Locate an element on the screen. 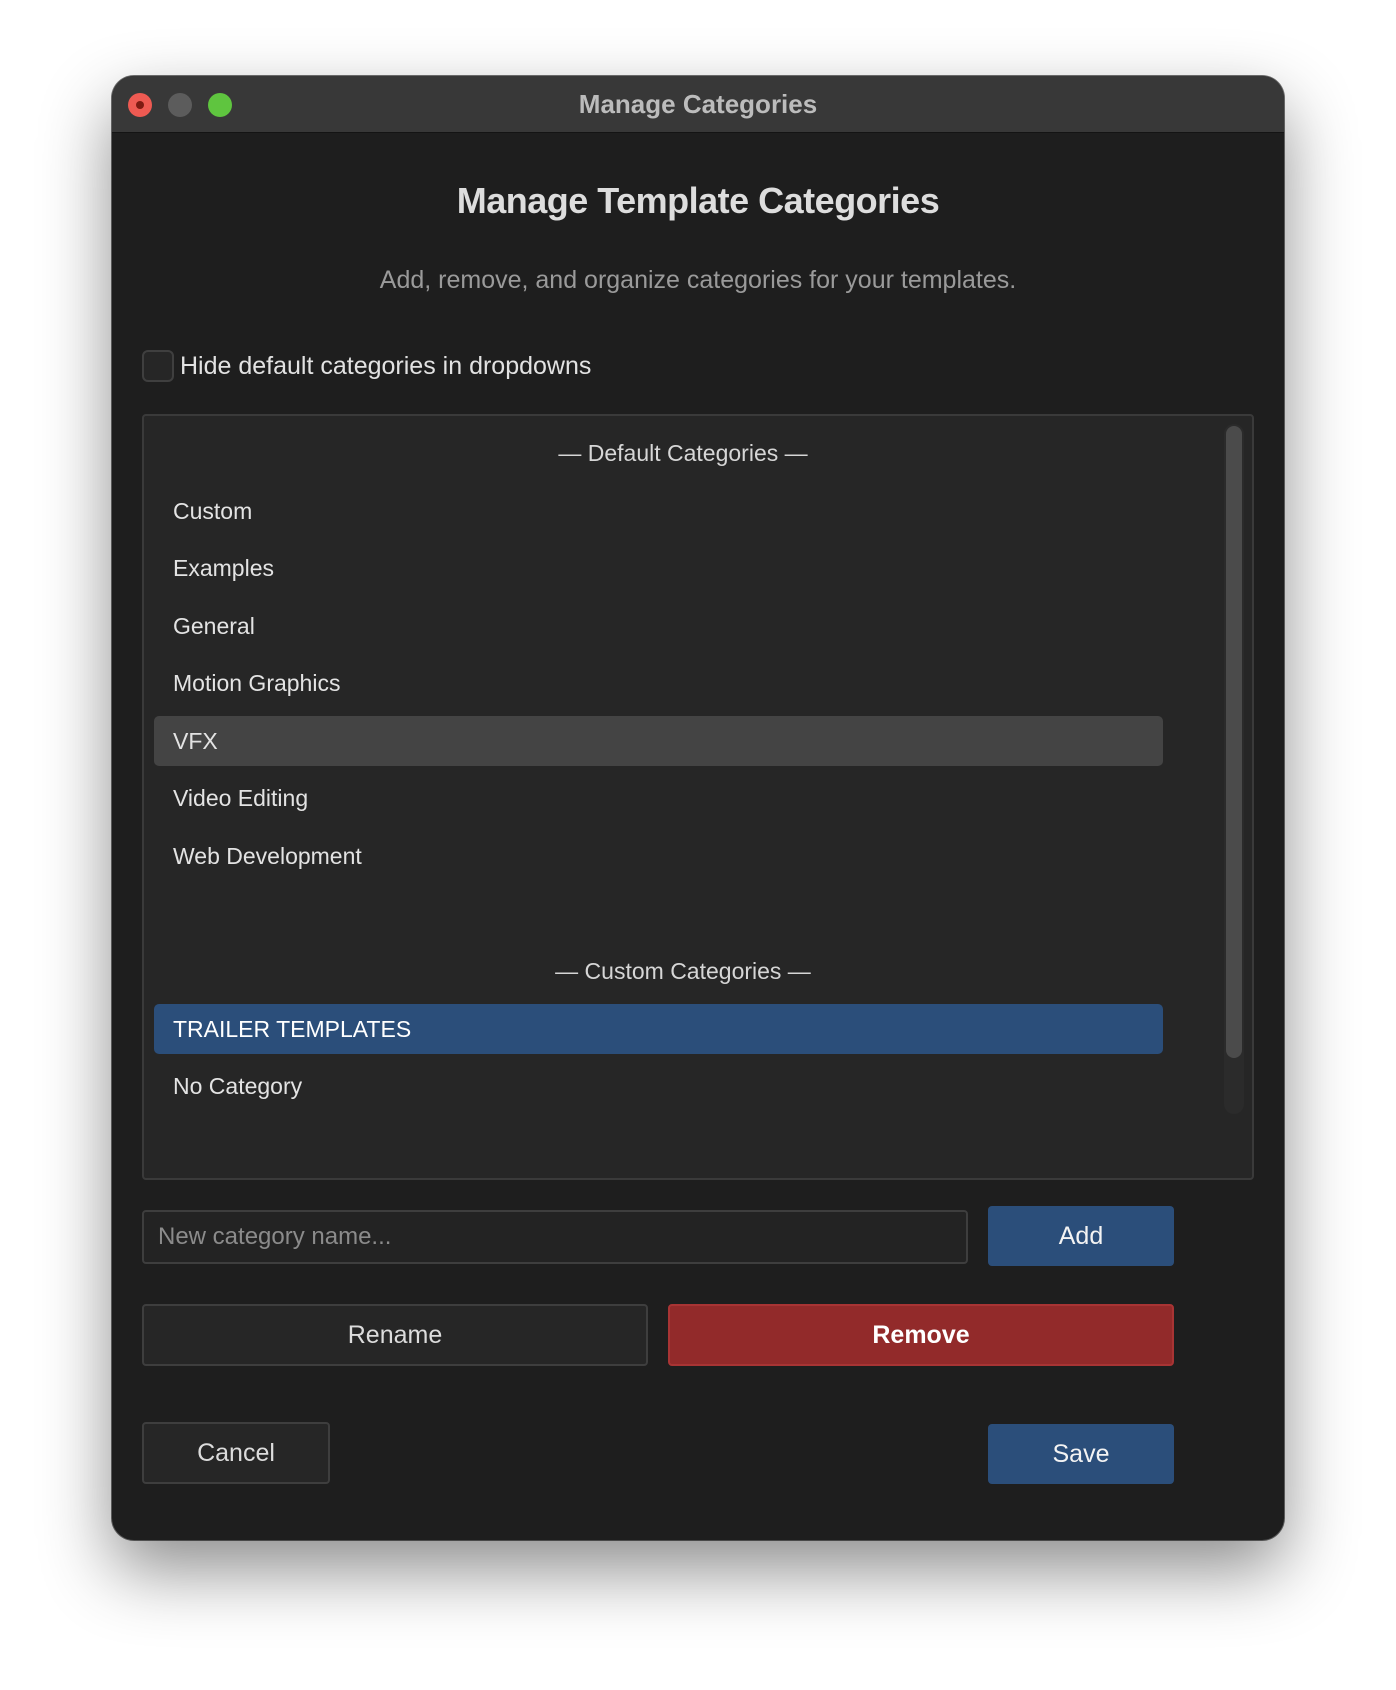 Image resolution: width=1396 pixels, height=1690 pixels. list-item-custom: Custom is located at coordinates (658, 511).